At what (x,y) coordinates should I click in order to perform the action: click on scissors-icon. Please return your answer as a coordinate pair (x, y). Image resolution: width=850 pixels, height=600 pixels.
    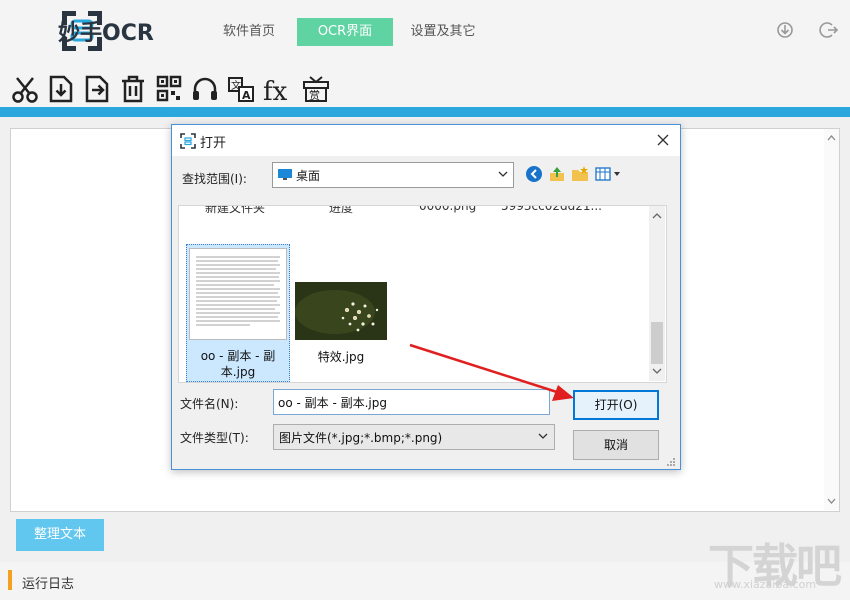
    Looking at the image, I should click on (25, 89).